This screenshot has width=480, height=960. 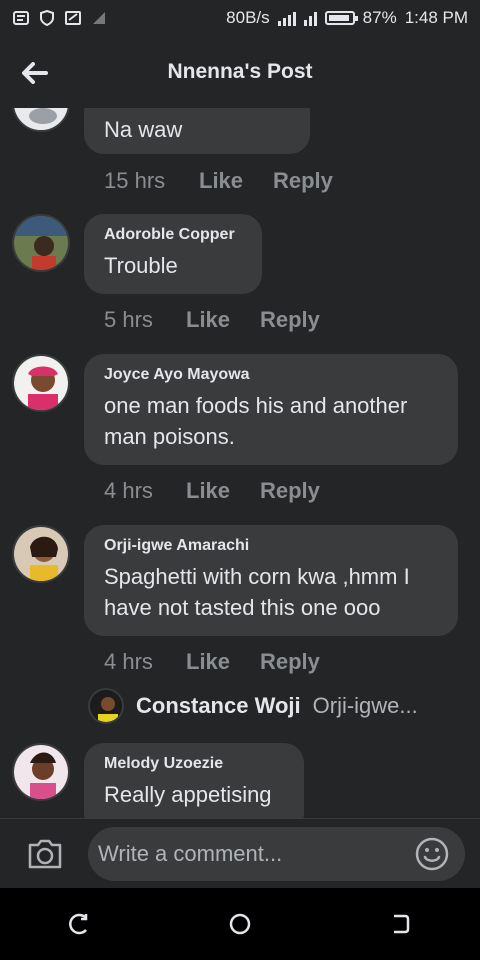 I want to click on emoji-button, so click(x=432, y=854).